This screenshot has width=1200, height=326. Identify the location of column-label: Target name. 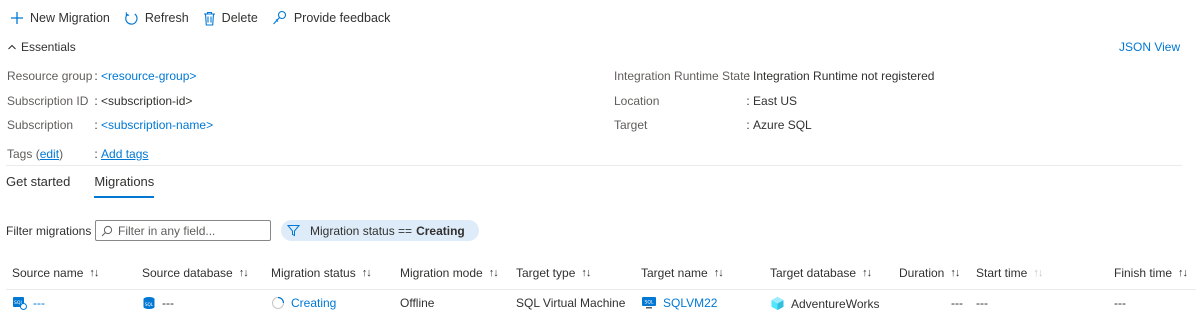
(674, 273).